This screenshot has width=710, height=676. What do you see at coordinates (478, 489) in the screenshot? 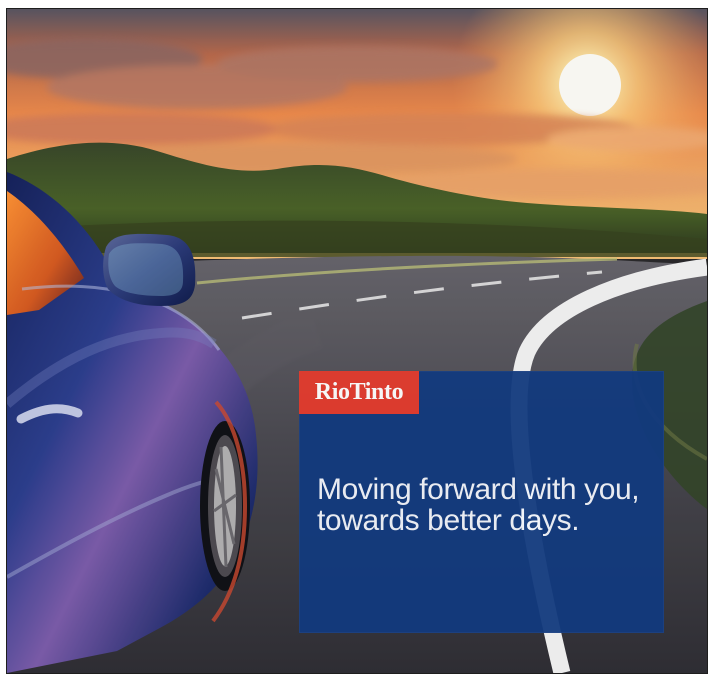
I see `tagline-line-1: Moving forward with you,` at bounding box center [478, 489].